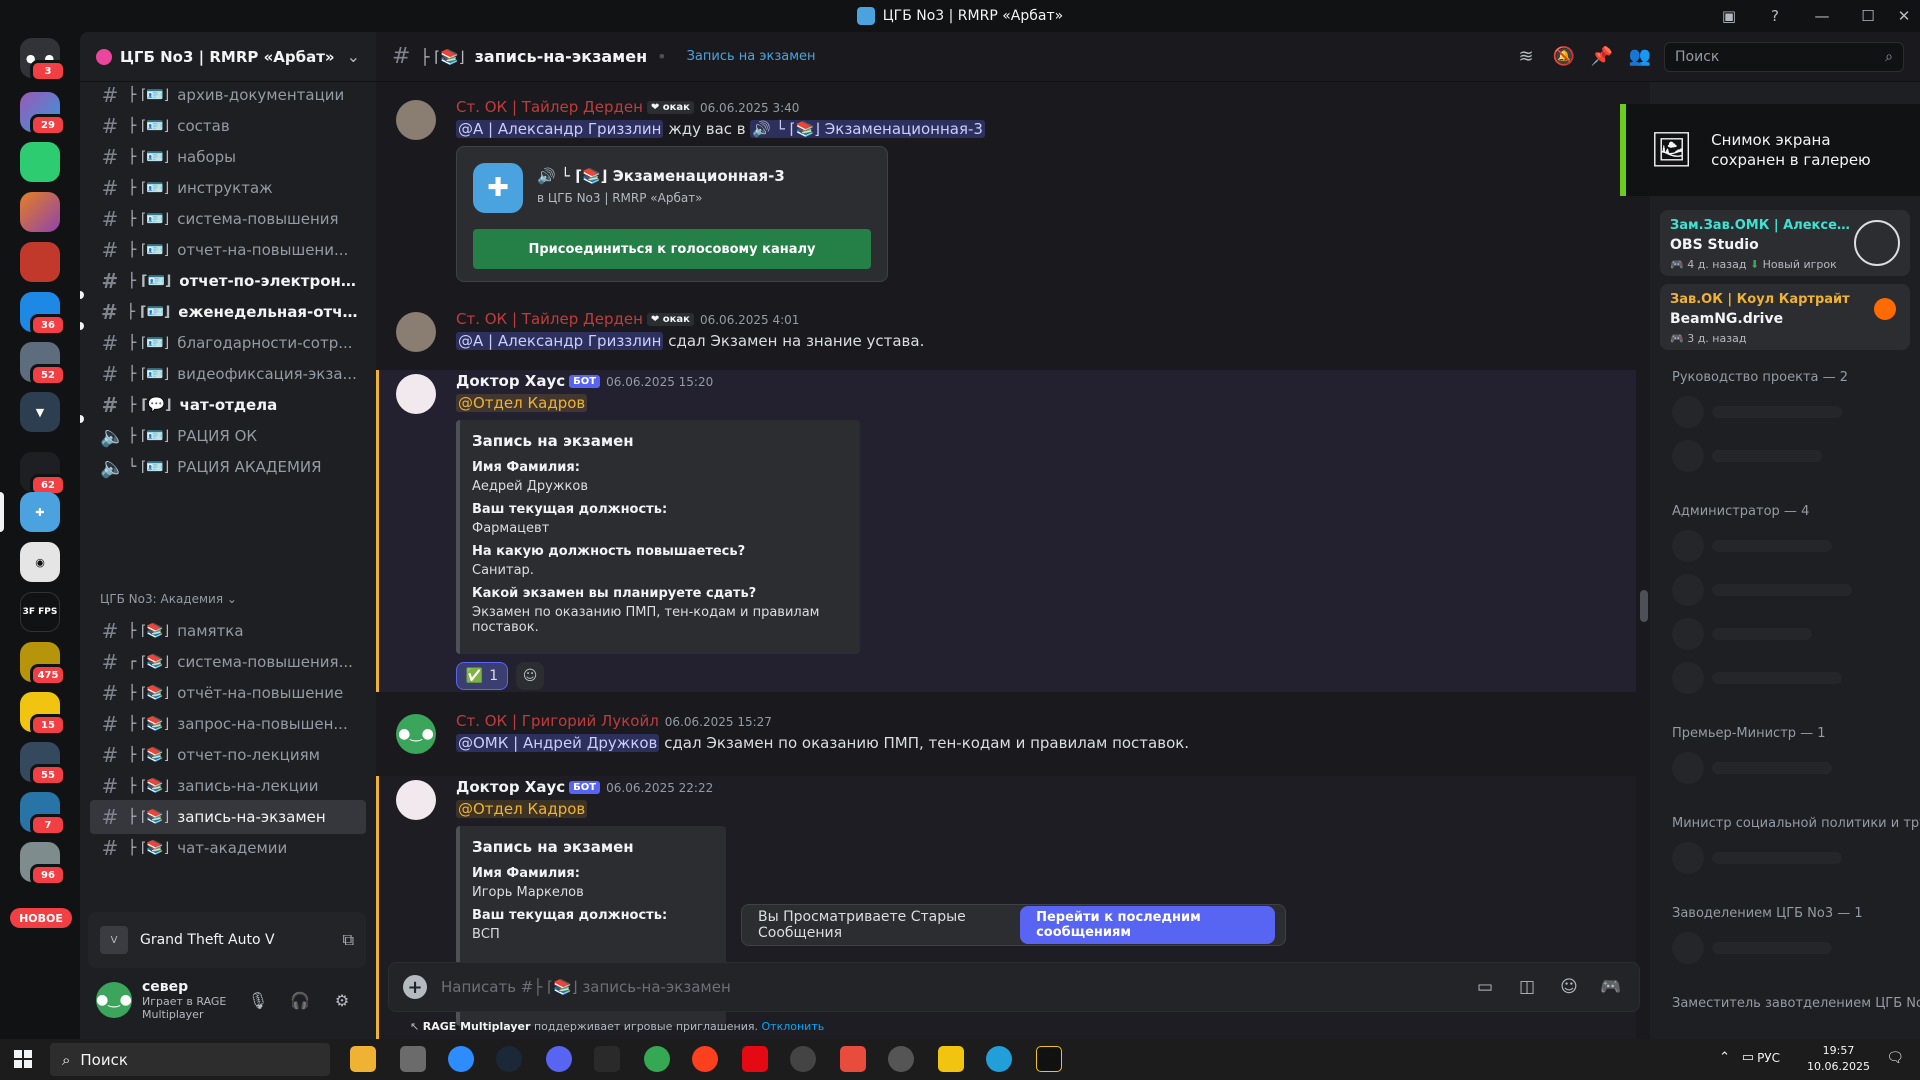 Image resolution: width=1920 pixels, height=1080 pixels. What do you see at coordinates (43, 60) in the screenshot?
I see `dm-home-icon: ●‿● 3` at bounding box center [43, 60].